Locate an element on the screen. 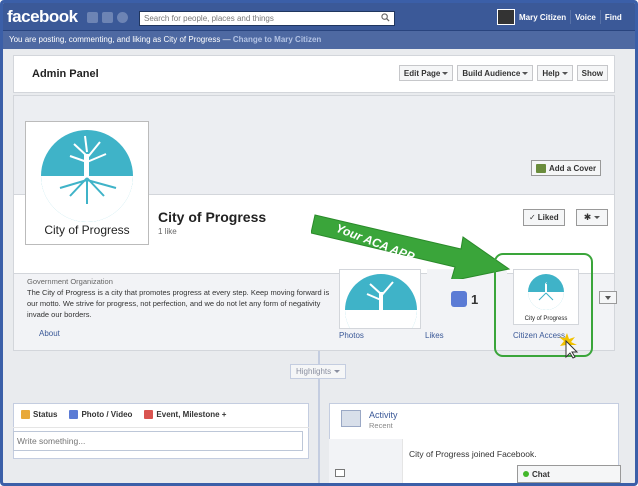 This screenshot has height=486, width=638. callout-arrow is located at coordinates (411, 246).